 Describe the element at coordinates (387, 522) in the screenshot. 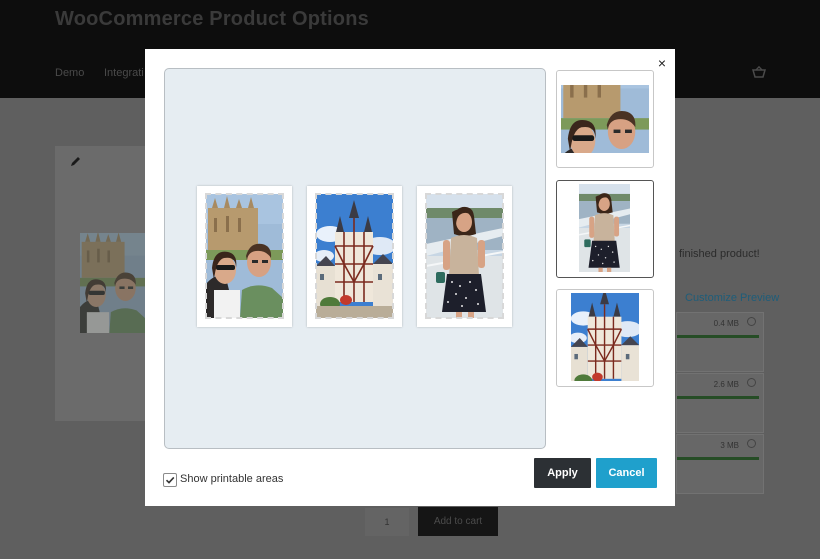

I see `quantity-input: 1` at that location.